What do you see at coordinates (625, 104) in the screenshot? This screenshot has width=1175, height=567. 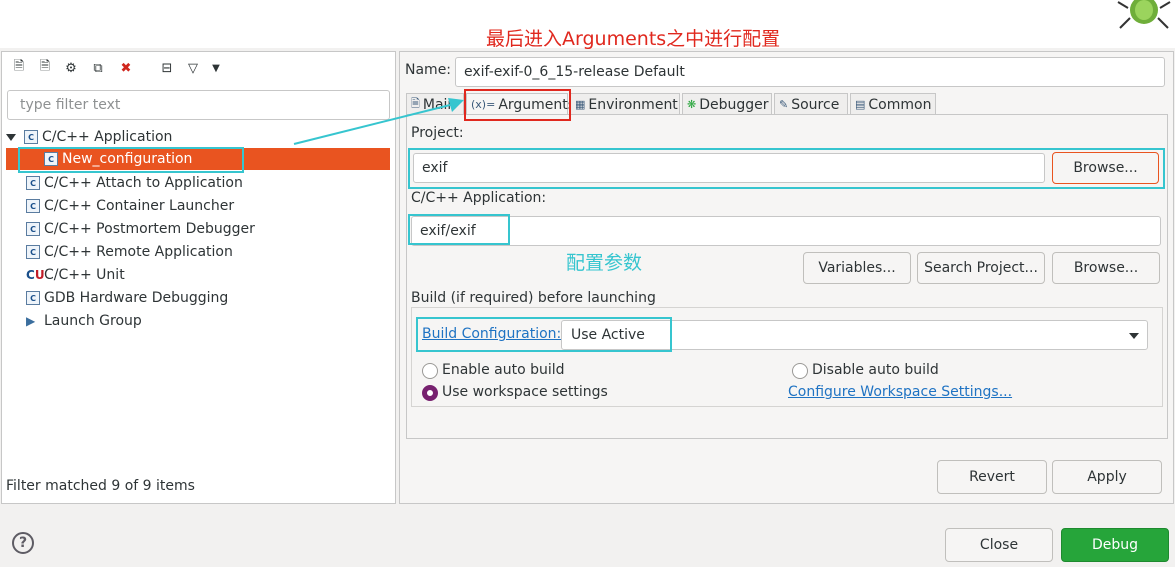 I see `tab-environment: ▦ Environment` at bounding box center [625, 104].